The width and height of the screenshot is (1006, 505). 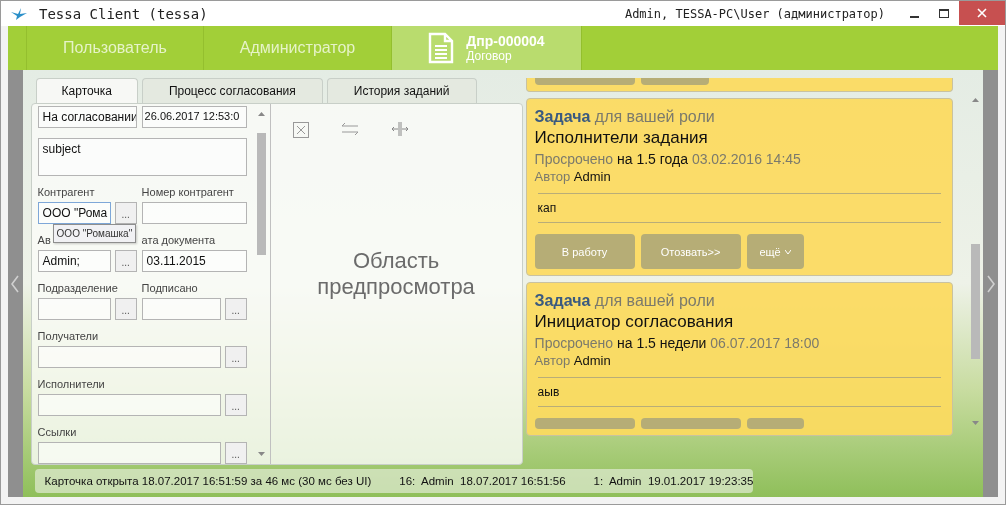 What do you see at coordinates (142, 157) in the screenshot?
I see `subject-field: subject` at bounding box center [142, 157].